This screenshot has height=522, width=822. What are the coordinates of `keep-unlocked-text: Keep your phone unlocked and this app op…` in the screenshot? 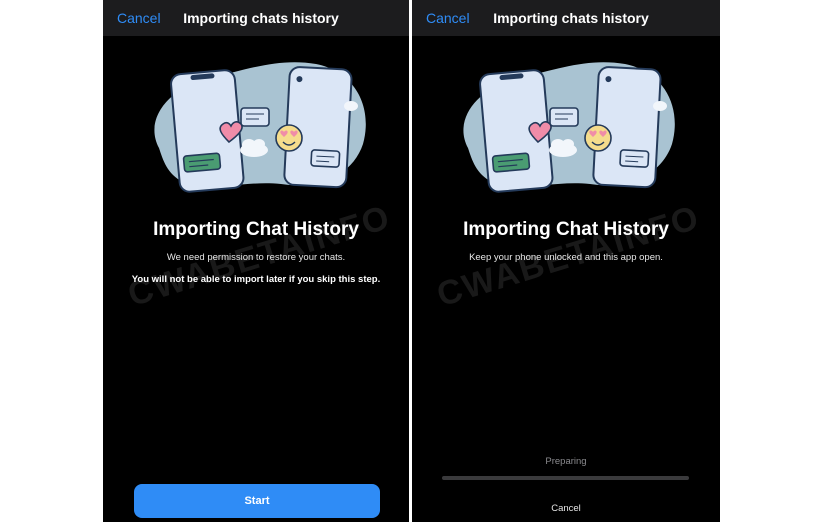 It's located at (566, 257).